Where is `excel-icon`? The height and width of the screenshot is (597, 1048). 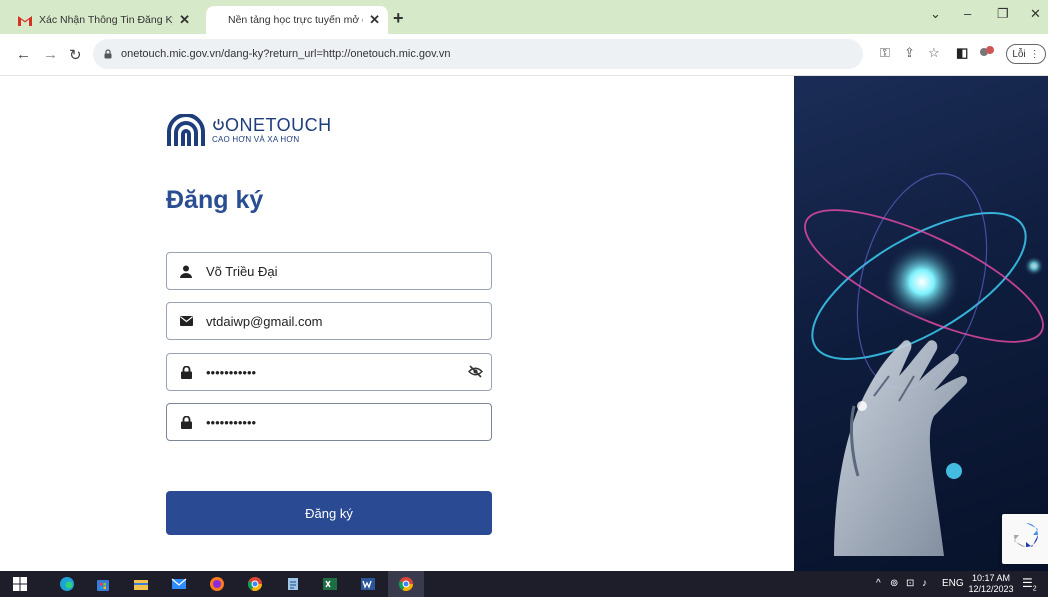
excel-icon is located at coordinates (330, 584).